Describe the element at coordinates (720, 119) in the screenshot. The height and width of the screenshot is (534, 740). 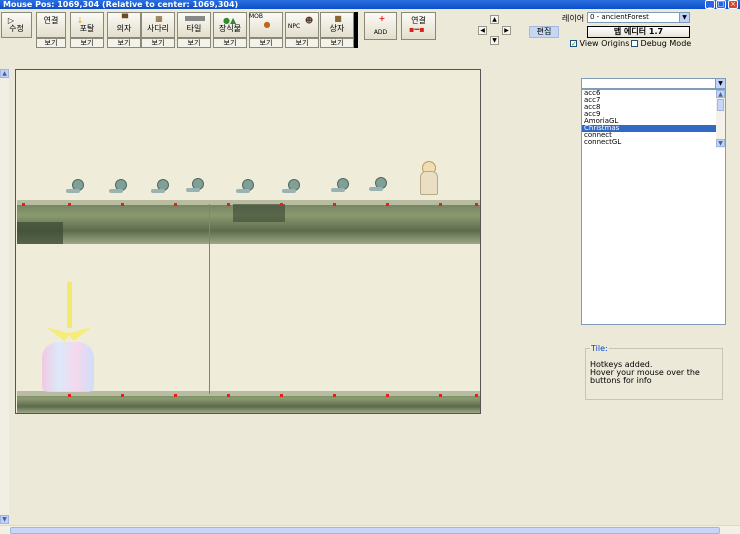
I see `list-scrollbar: ▲ ▼` at that location.